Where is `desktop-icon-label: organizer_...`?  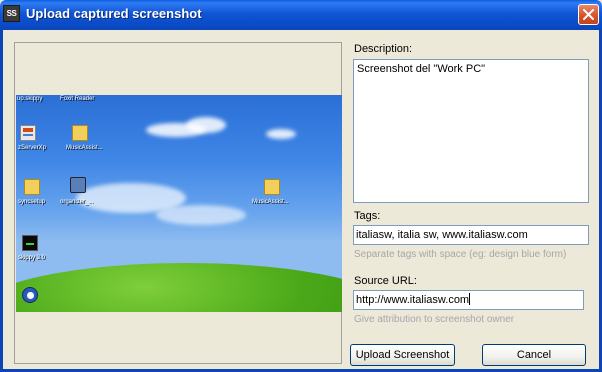 desktop-icon-label: organizer_... is located at coordinates (77, 202).